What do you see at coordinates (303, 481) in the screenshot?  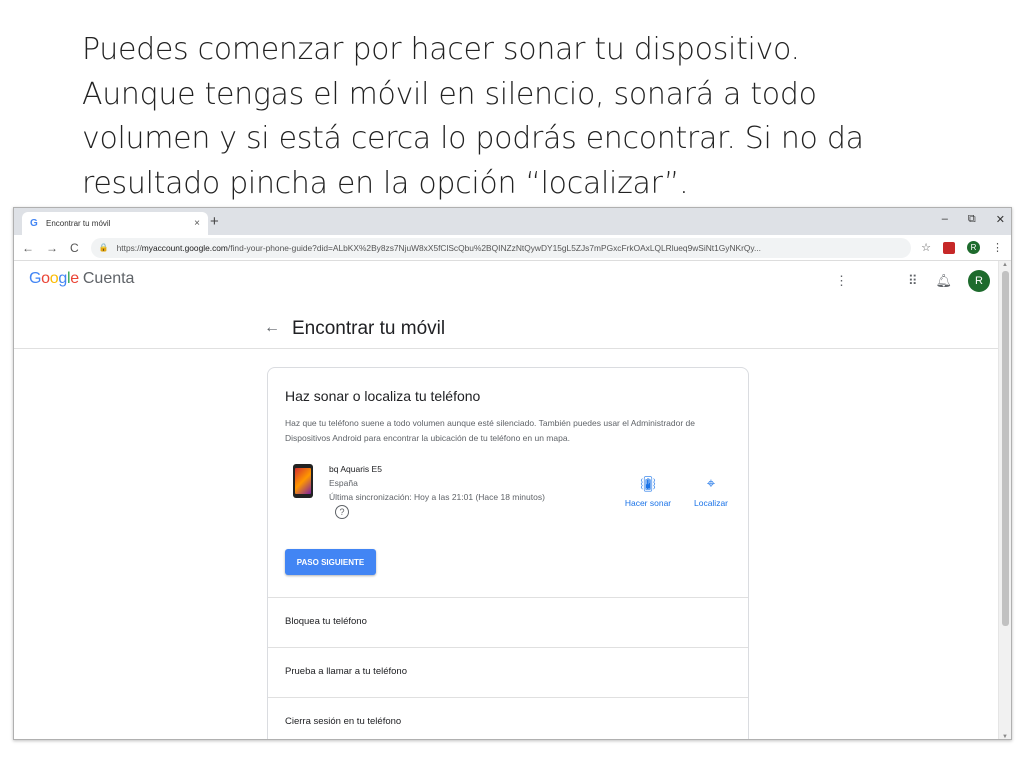 I see `phone-image` at bounding box center [303, 481].